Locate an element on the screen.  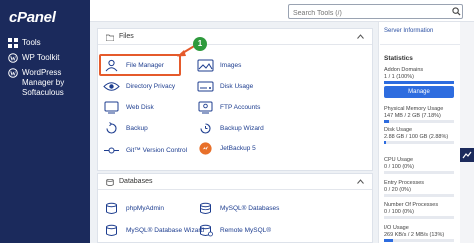
tool-mysql-database-wizard: MySQL® Database Wizard is located at coordinates (153, 230).